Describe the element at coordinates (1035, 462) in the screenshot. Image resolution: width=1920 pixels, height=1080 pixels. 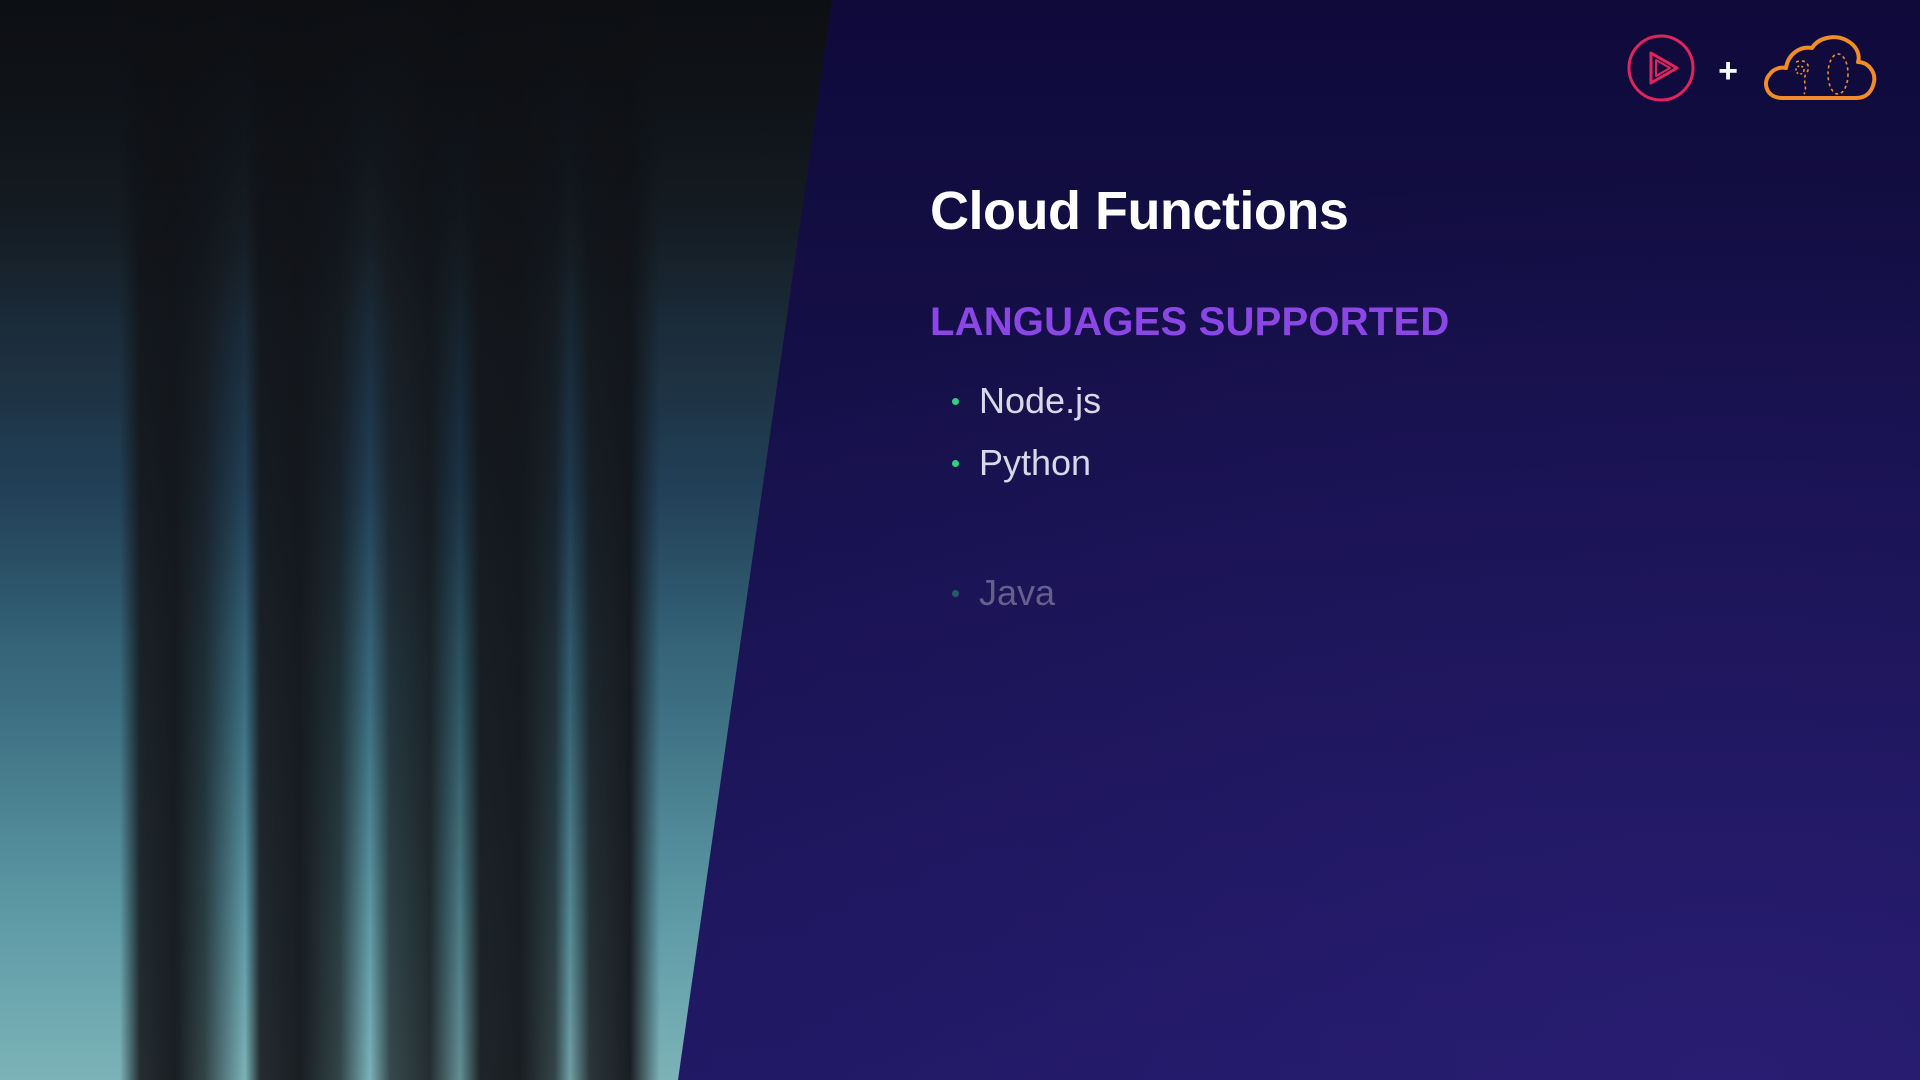
I see `language-label: Python` at that location.